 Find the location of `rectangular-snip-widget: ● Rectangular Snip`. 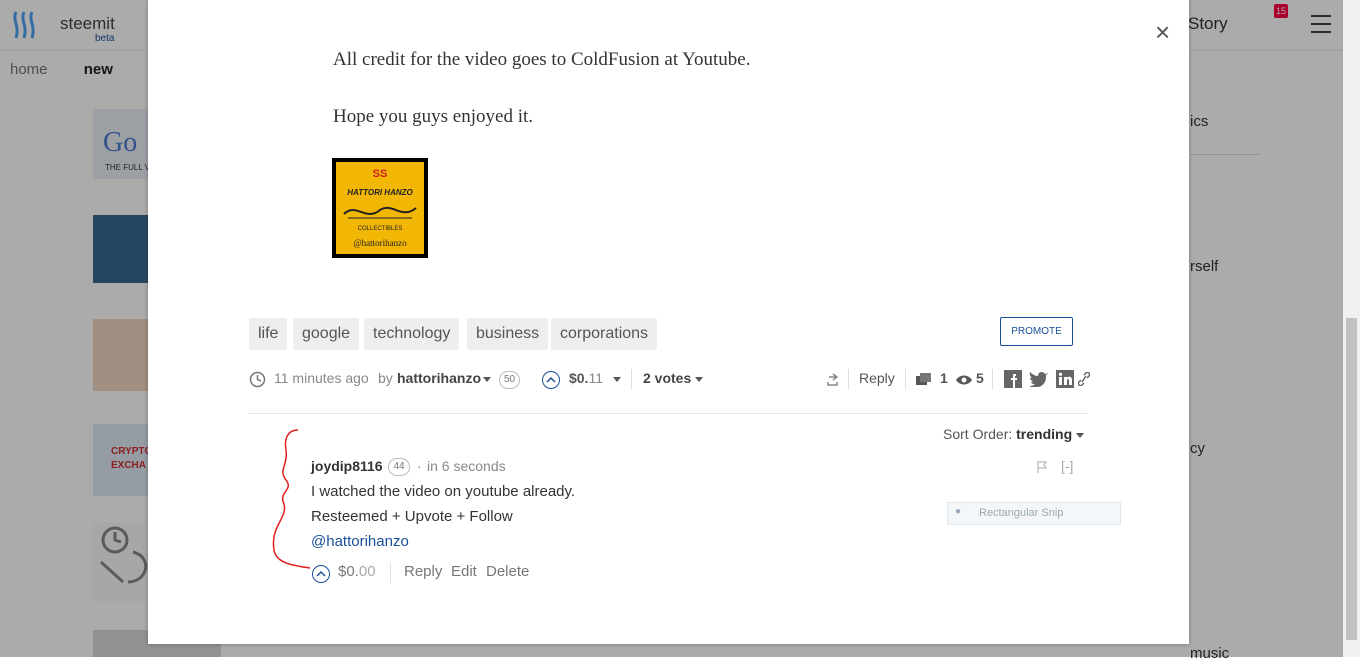

rectangular-snip-widget: ● Rectangular Snip is located at coordinates (1034, 513).